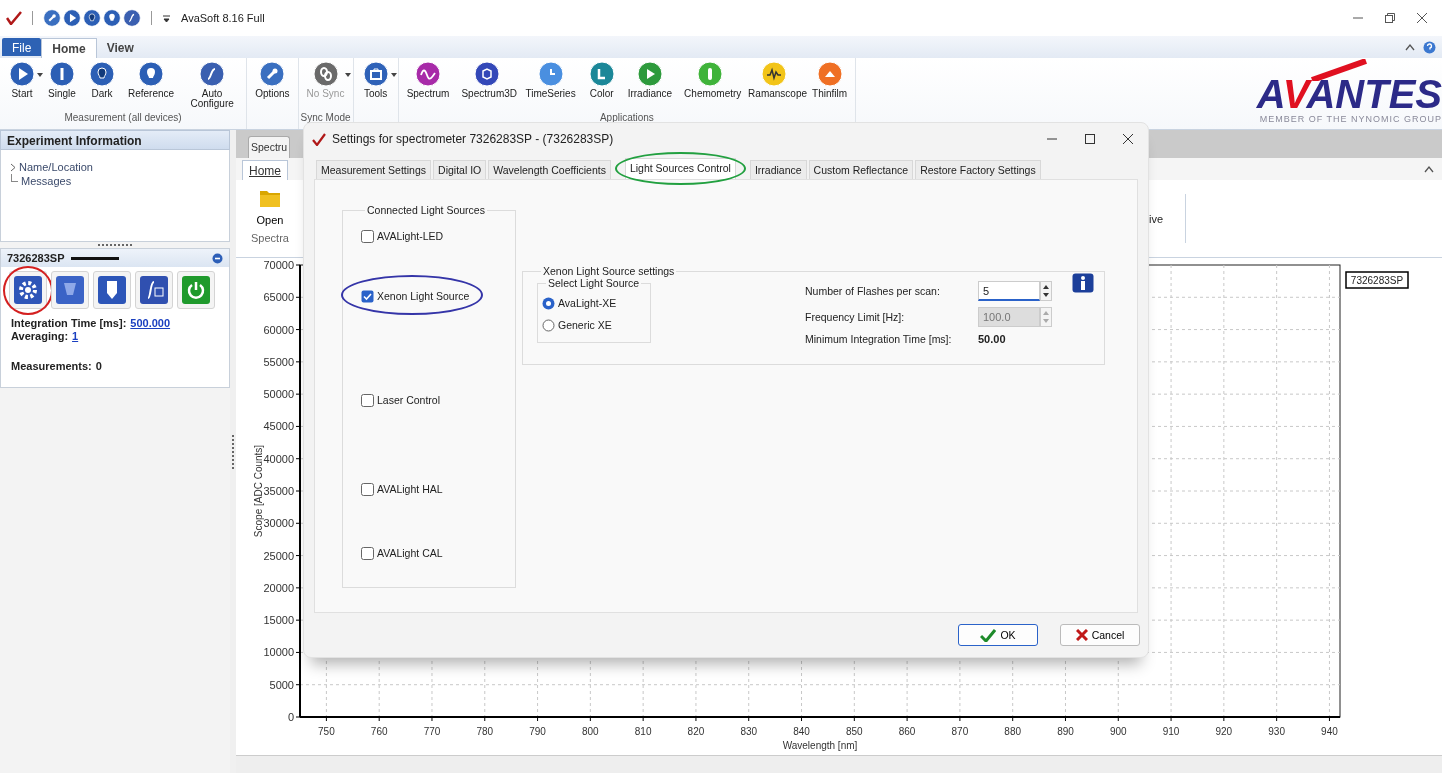 Image resolution: width=1442 pixels, height=773 pixels. I want to click on single-icon, so click(62, 74).